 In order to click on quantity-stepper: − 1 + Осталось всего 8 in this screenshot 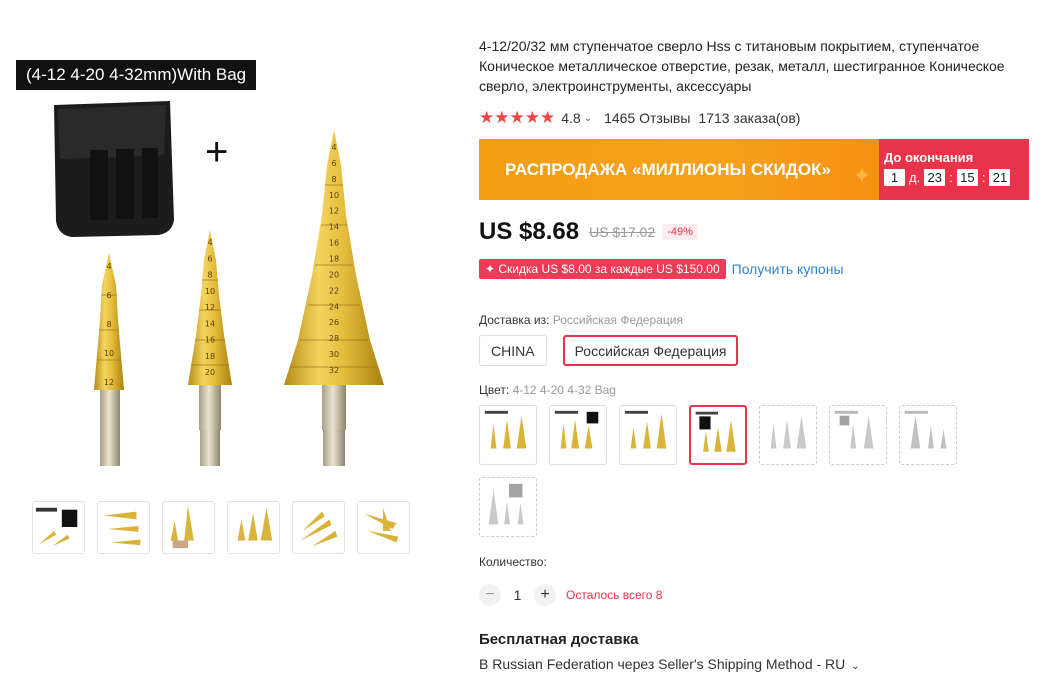, I will do `click(570, 595)`.